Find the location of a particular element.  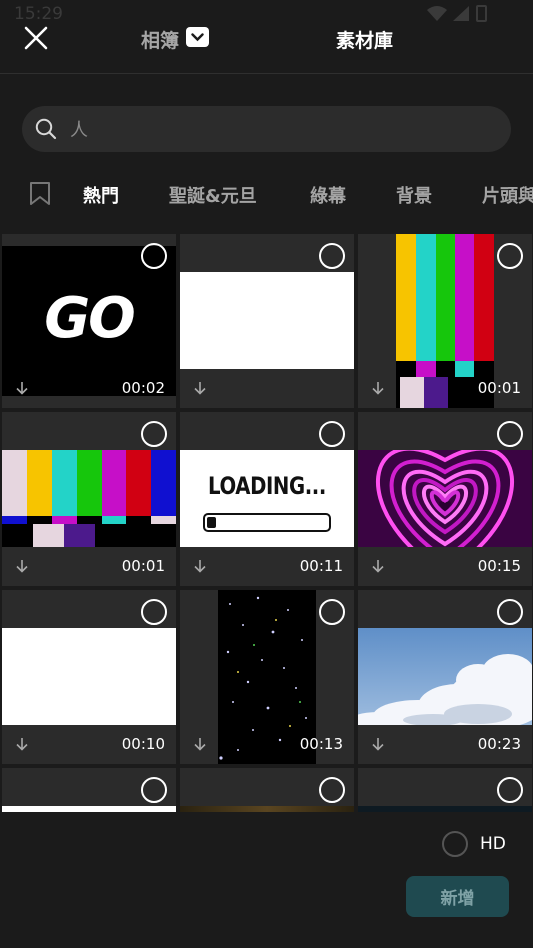

category-tab-christmas: 聖誕&元旦 is located at coordinates (213, 195).